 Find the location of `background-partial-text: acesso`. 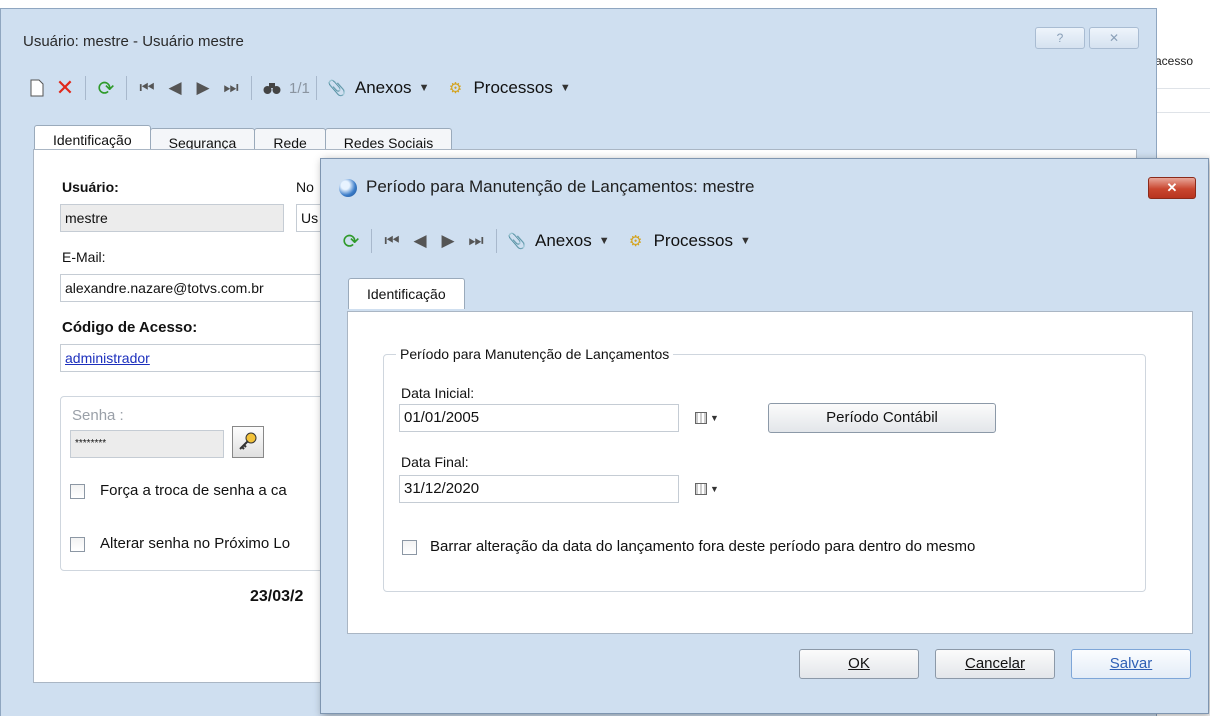

background-partial-text: acesso is located at coordinates (1174, 61).